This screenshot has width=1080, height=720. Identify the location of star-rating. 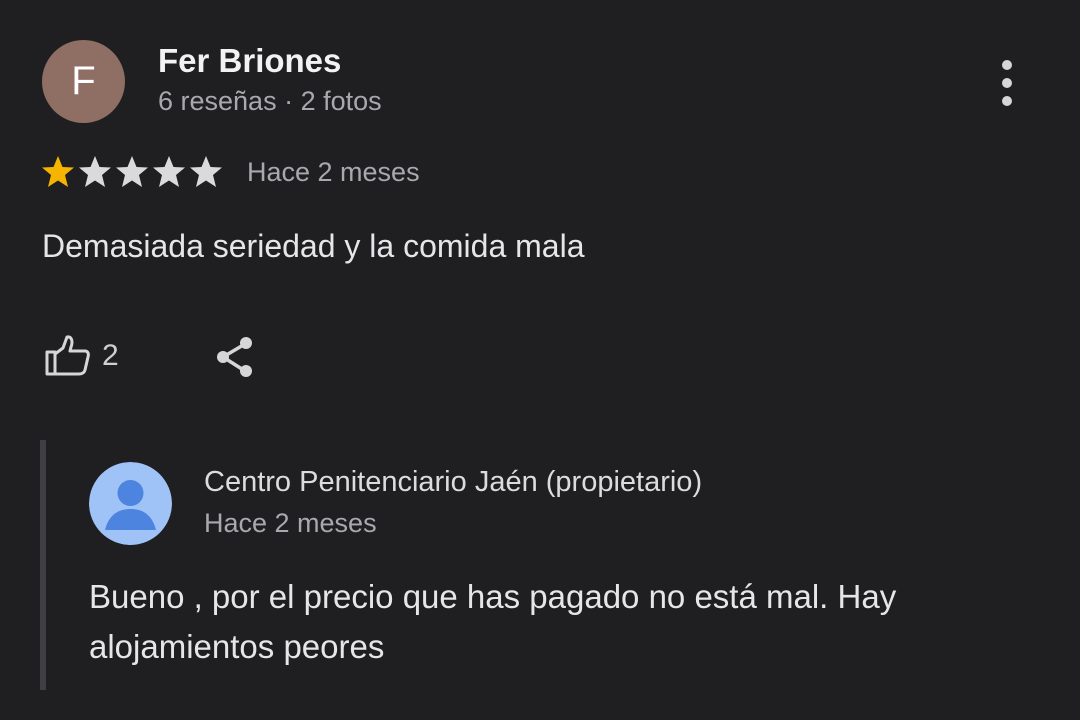
(132, 172).